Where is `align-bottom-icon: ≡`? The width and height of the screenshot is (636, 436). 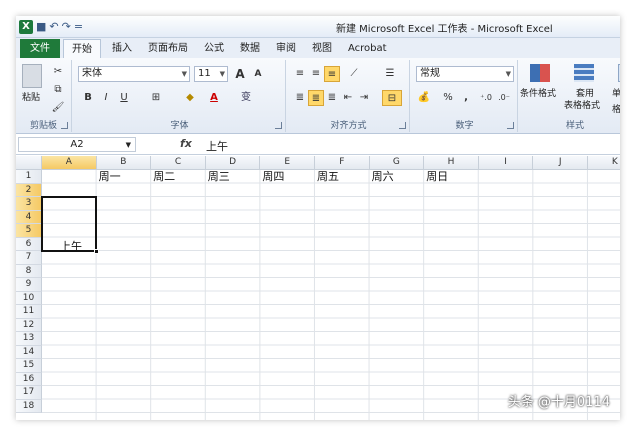
align-bottom-icon: ≡ is located at coordinates (332, 74).